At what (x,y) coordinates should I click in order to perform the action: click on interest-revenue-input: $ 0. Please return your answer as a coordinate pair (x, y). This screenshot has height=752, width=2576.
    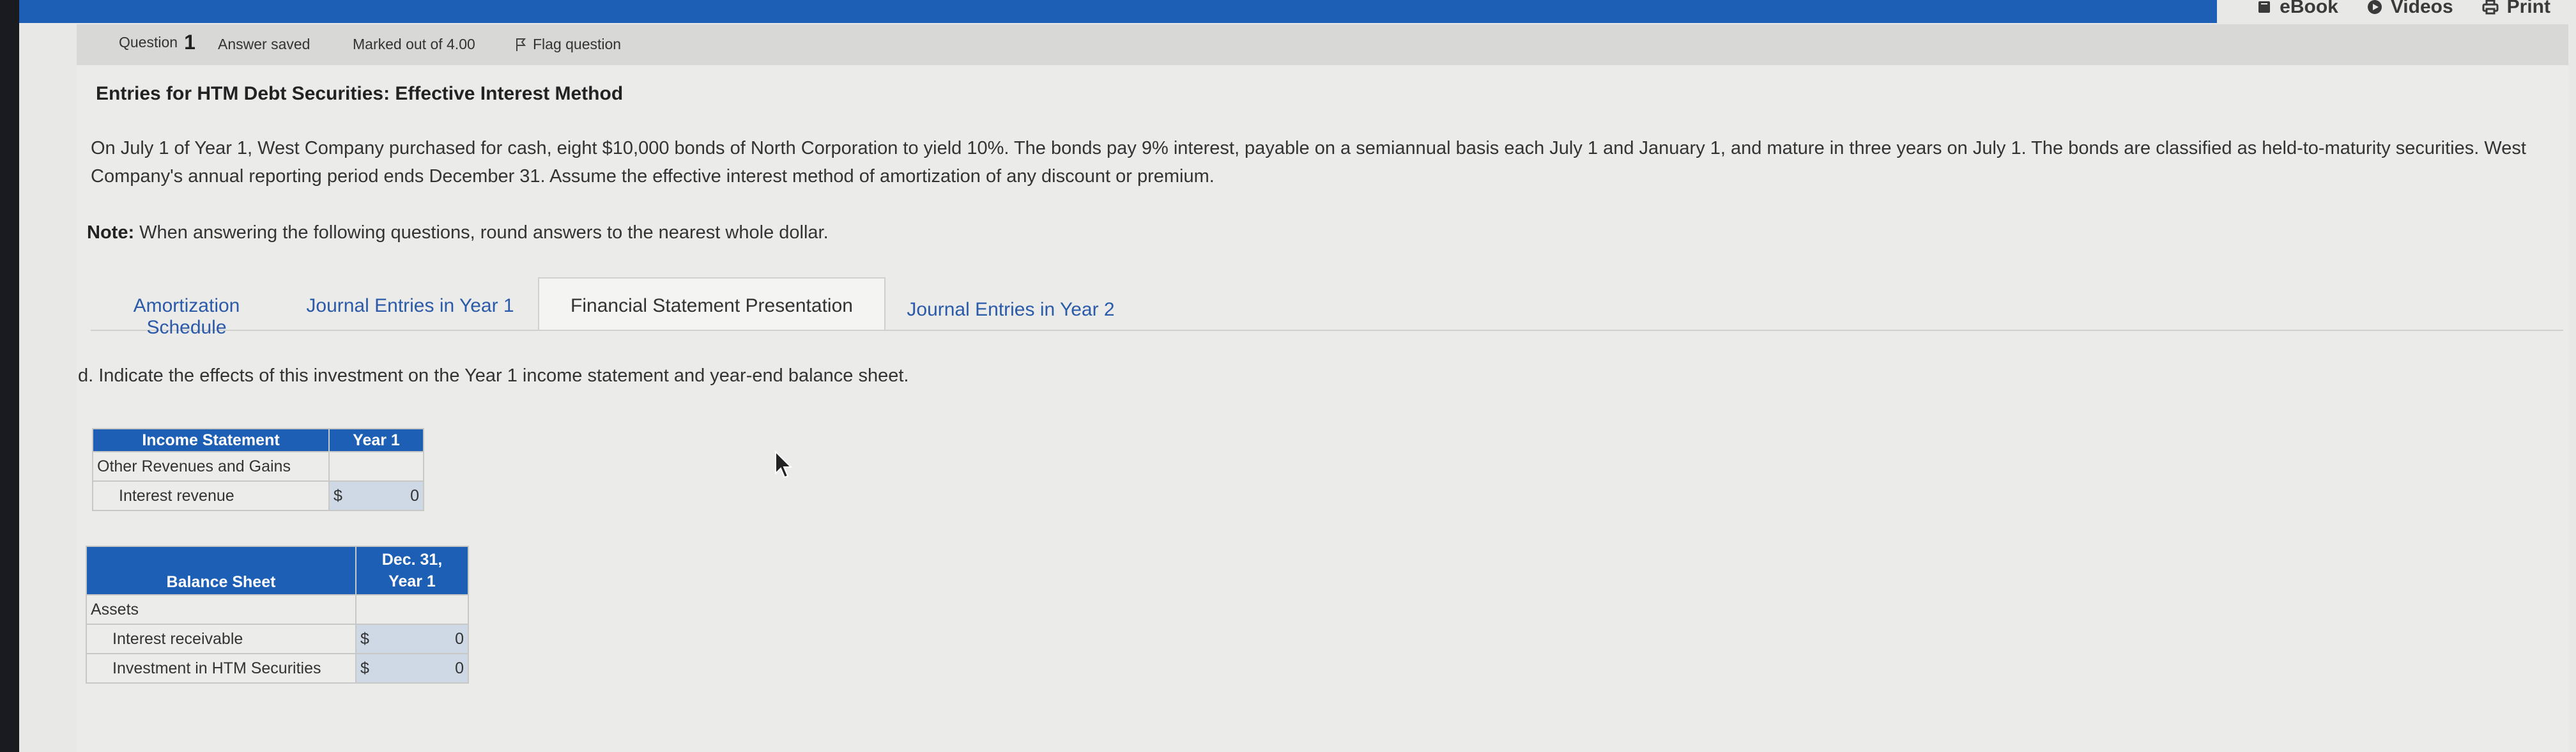
    Looking at the image, I should click on (376, 495).